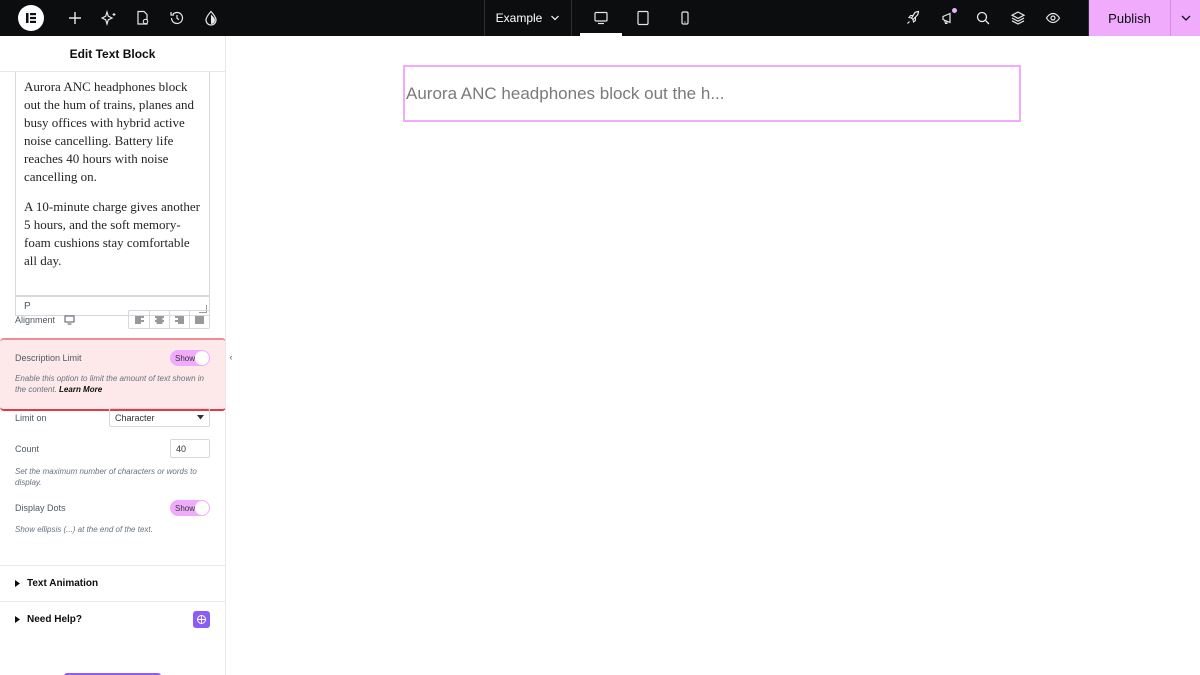 Image resolution: width=1200 pixels, height=675 pixels. What do you see at coordinates (112, 508) in the screenshot?
I see `display-dots-row: Display Dots Show` at bounding box center [112, 508].